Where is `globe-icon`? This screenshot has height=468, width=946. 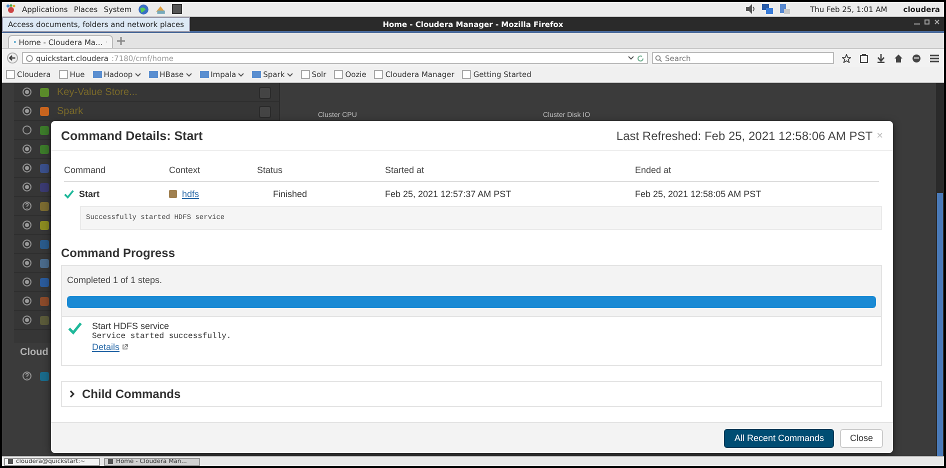 globe-icon is located at coordinates (143, 9).